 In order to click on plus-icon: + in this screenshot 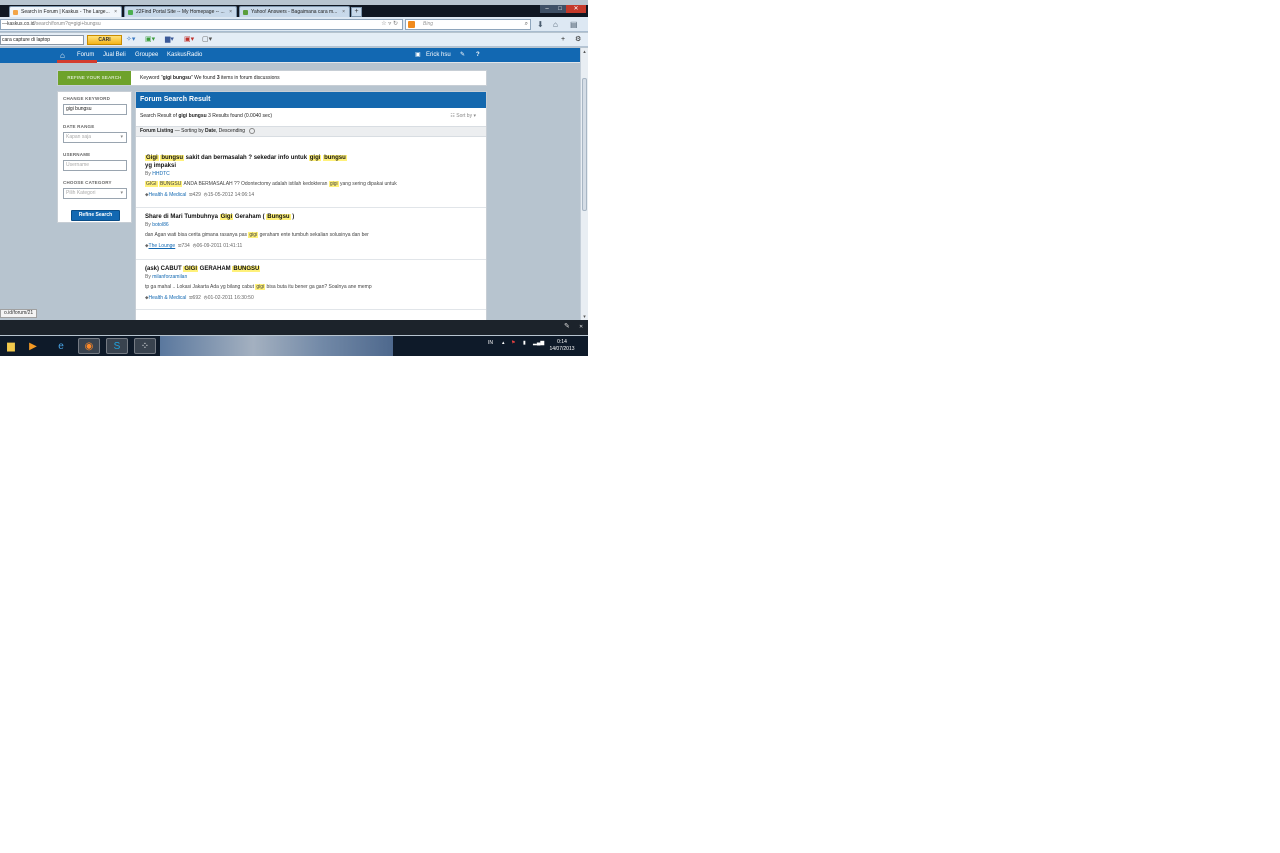, I will do `click(563, 40)`.